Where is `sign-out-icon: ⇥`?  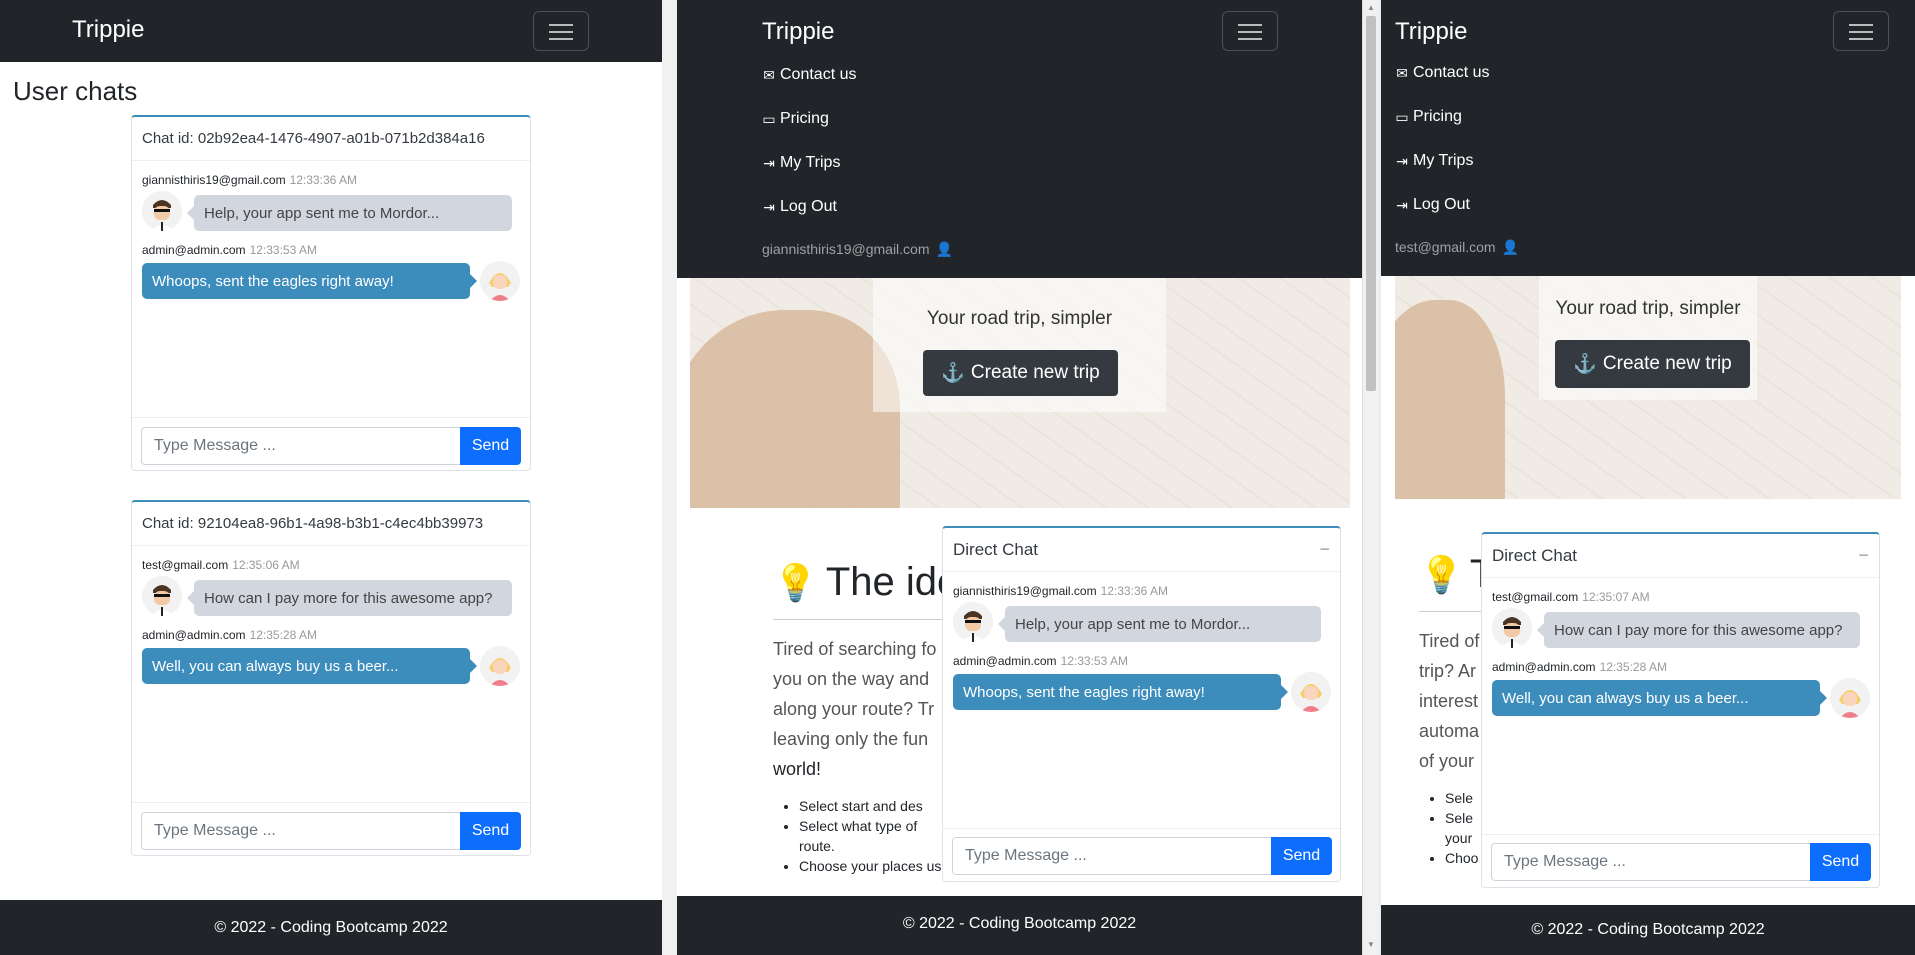
sign-out-icon: ⇥ is located at coordinates (769, 206).